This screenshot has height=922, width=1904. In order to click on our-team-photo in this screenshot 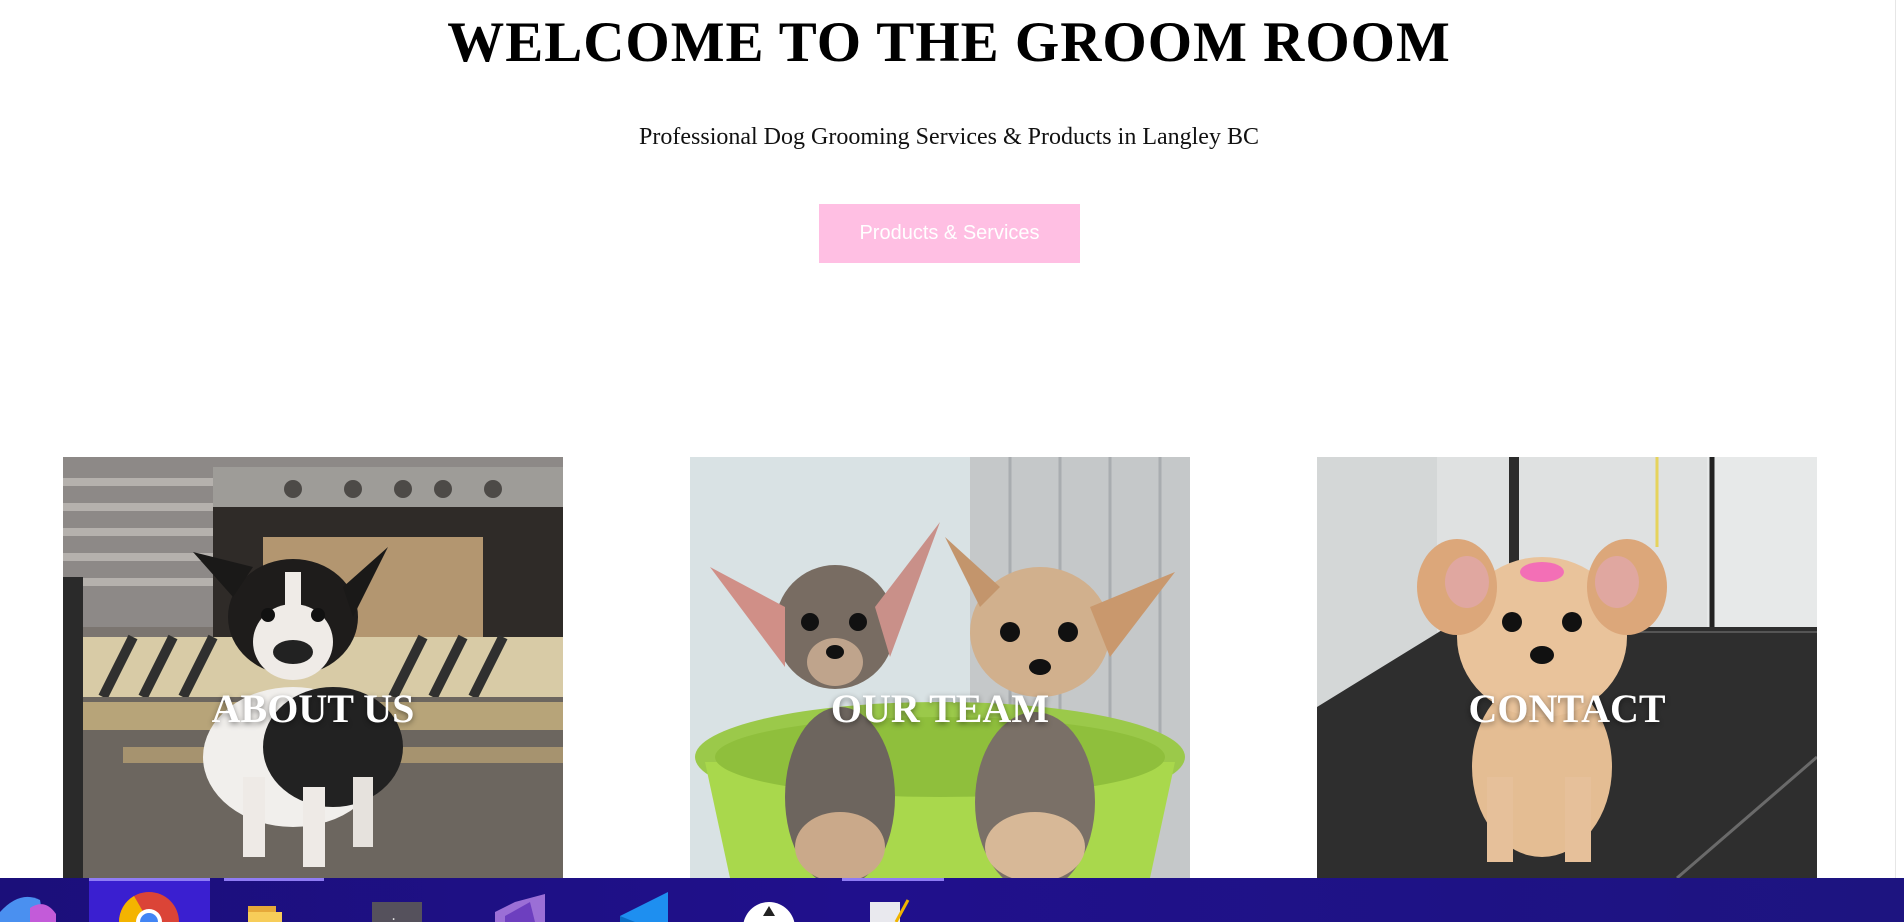, I will do `click(940, 667)`.